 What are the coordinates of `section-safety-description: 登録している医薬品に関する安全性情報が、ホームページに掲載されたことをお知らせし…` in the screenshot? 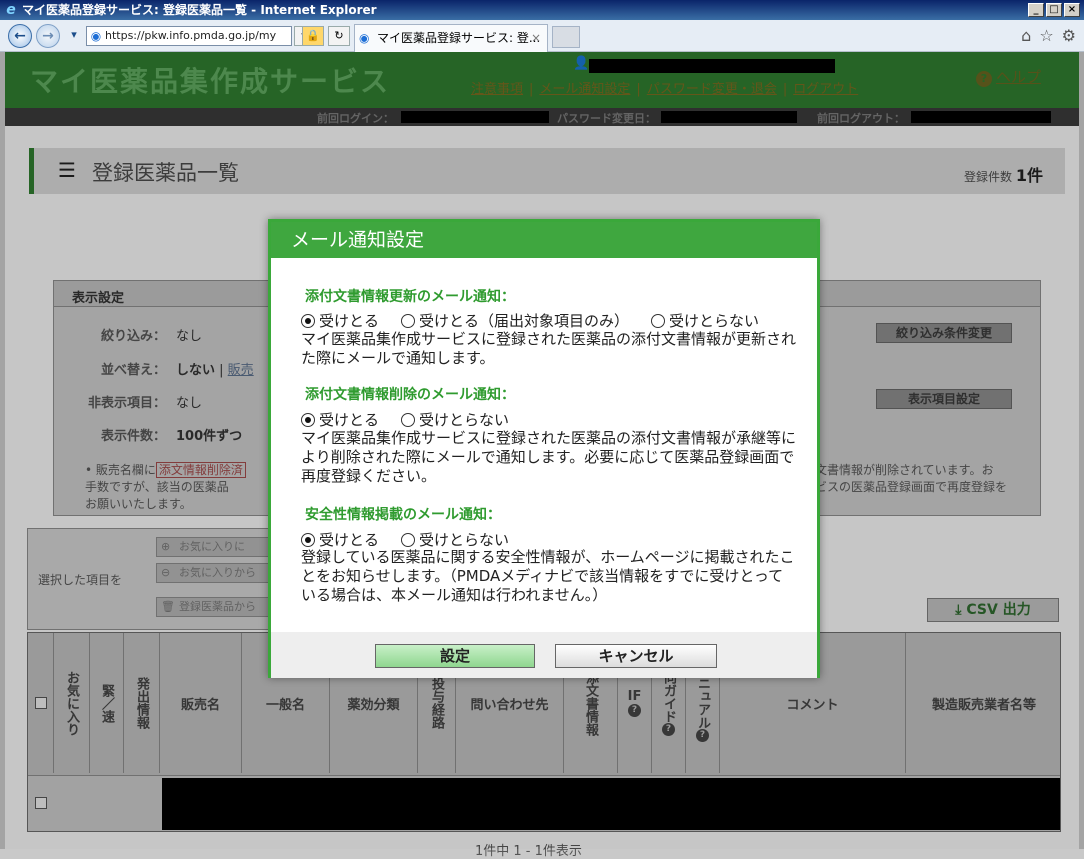 It's located at (548, 576).